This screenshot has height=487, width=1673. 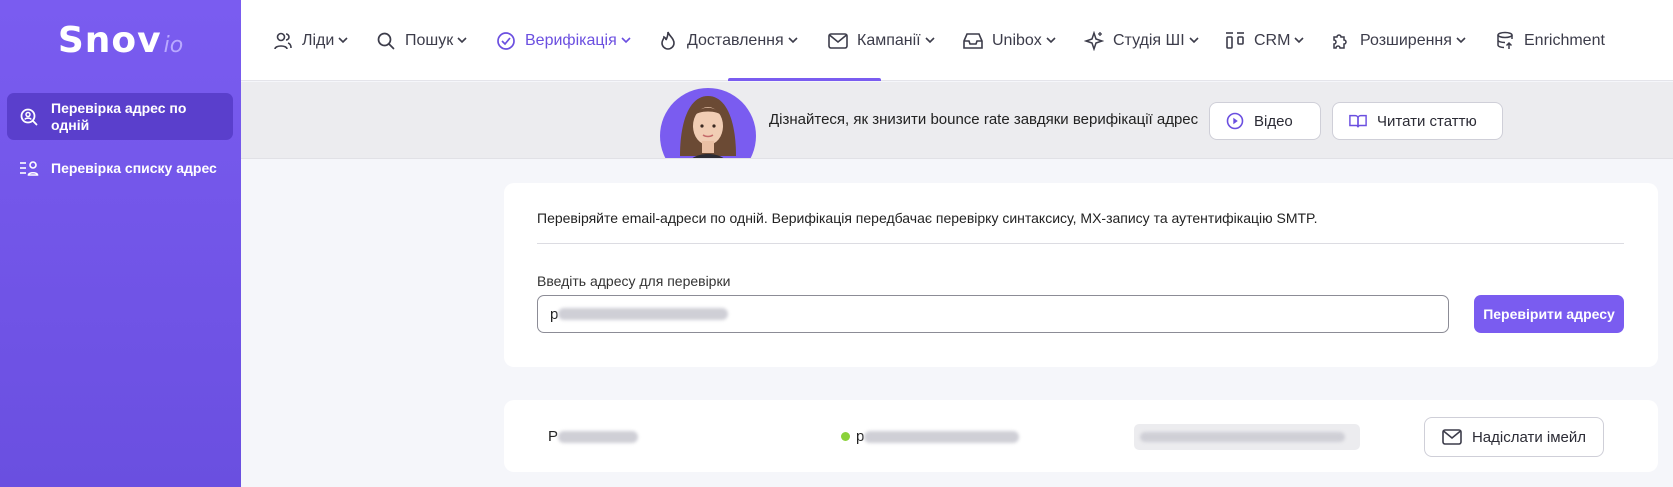 I want to click on nav-item-campaigns: Кампанії, so click(x=881, y=40).